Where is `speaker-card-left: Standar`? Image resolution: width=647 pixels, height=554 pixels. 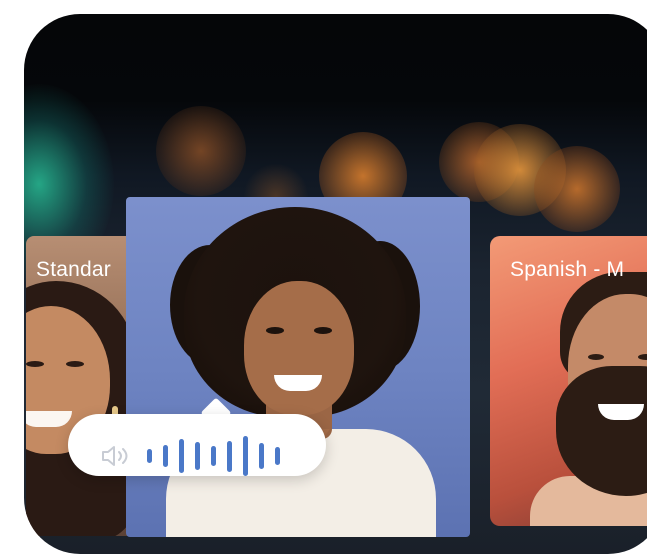 speaker-card-left: Standar is located at coordinates (81, 386).